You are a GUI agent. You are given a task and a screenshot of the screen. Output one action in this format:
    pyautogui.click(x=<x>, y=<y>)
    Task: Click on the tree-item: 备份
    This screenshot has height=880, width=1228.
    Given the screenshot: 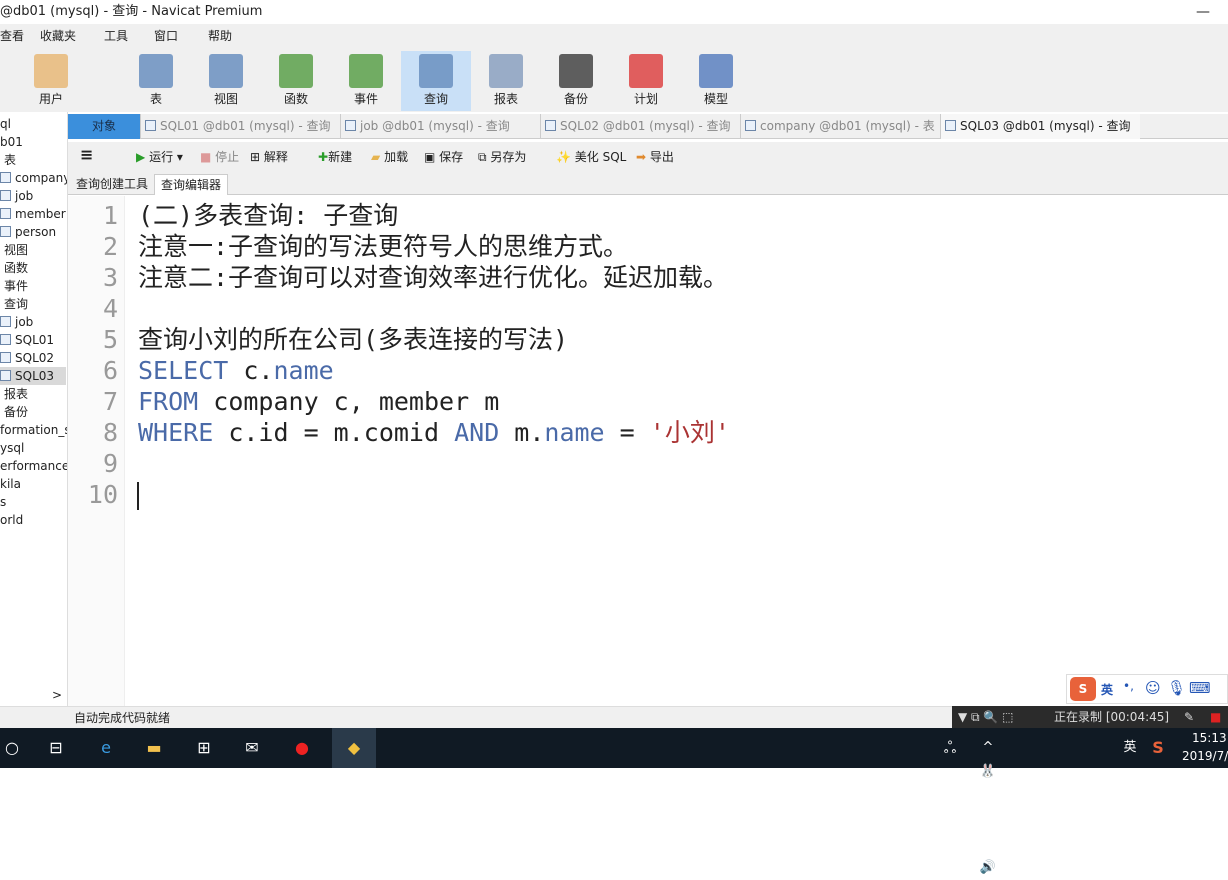 What is the action you would take?
    pyautogui.click(x=16, y=412)
    